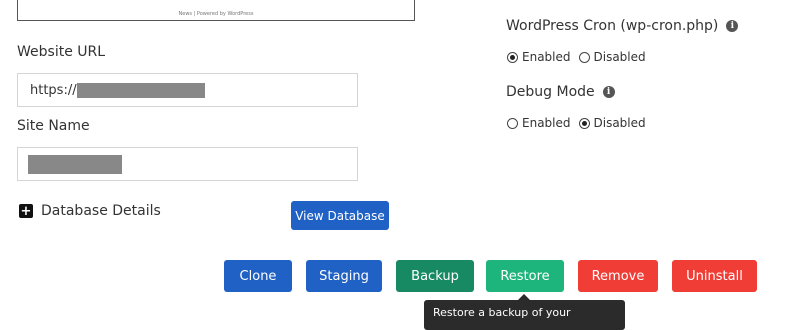  I want to click on wp-cron-disabled-option: Disabled, so click(612, 57).